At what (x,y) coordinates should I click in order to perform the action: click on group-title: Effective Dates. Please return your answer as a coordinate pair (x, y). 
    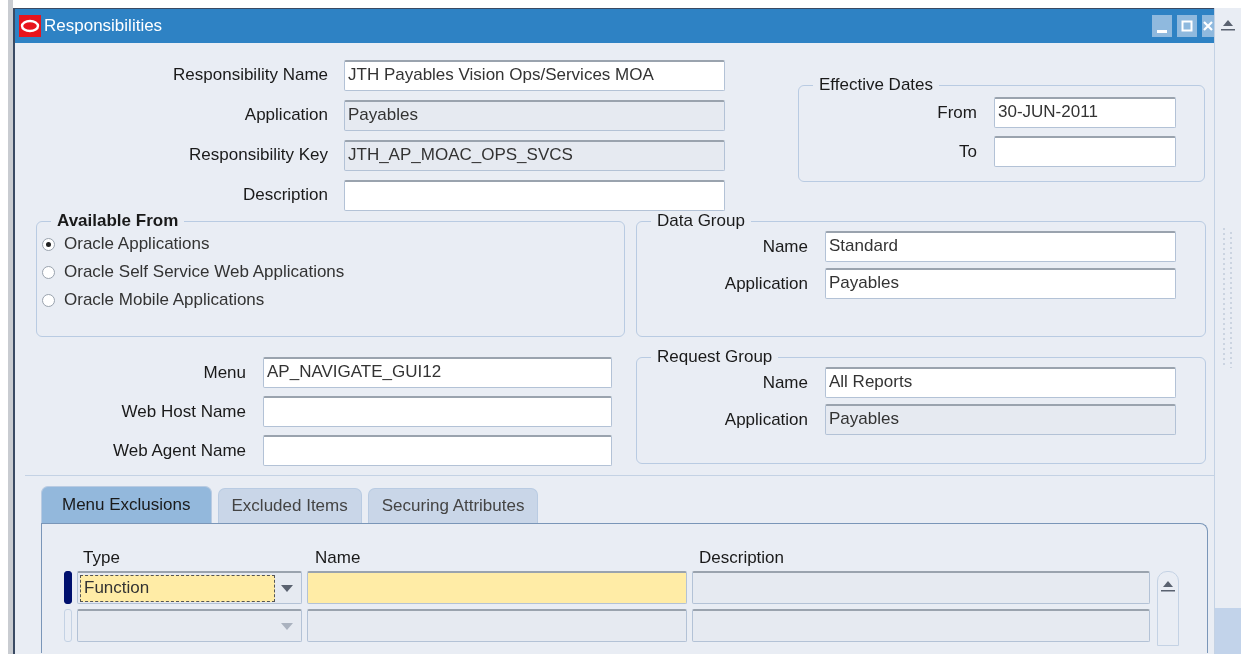
    Looking at the image, I should click on (876, 85).